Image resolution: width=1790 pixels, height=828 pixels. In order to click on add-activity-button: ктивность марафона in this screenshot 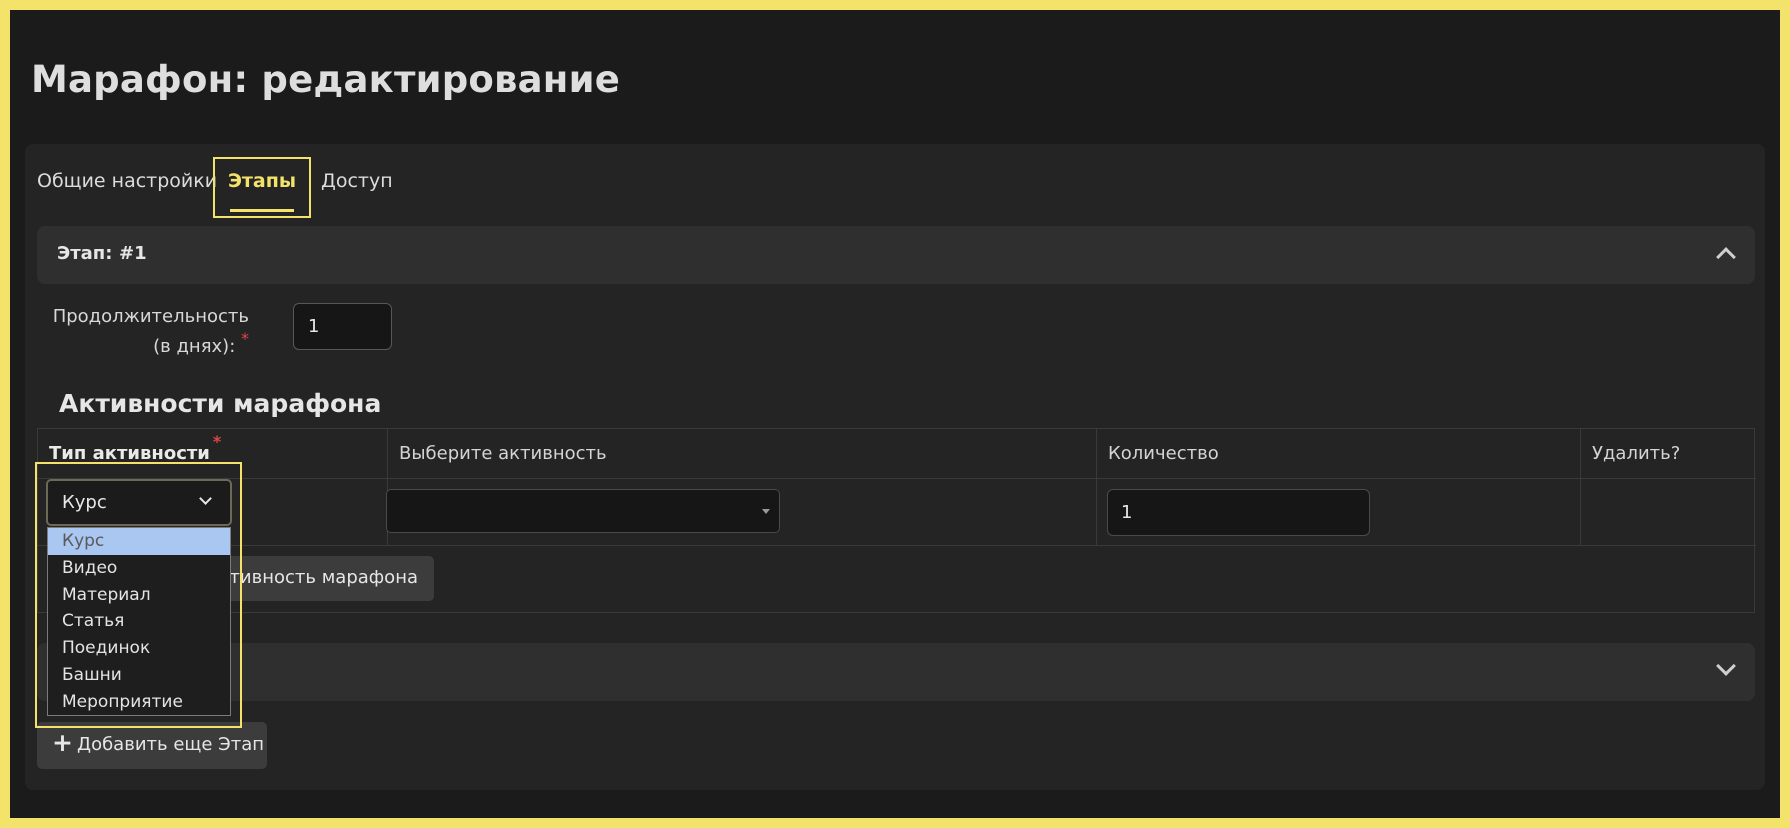, I will do `click(317, 578)`.